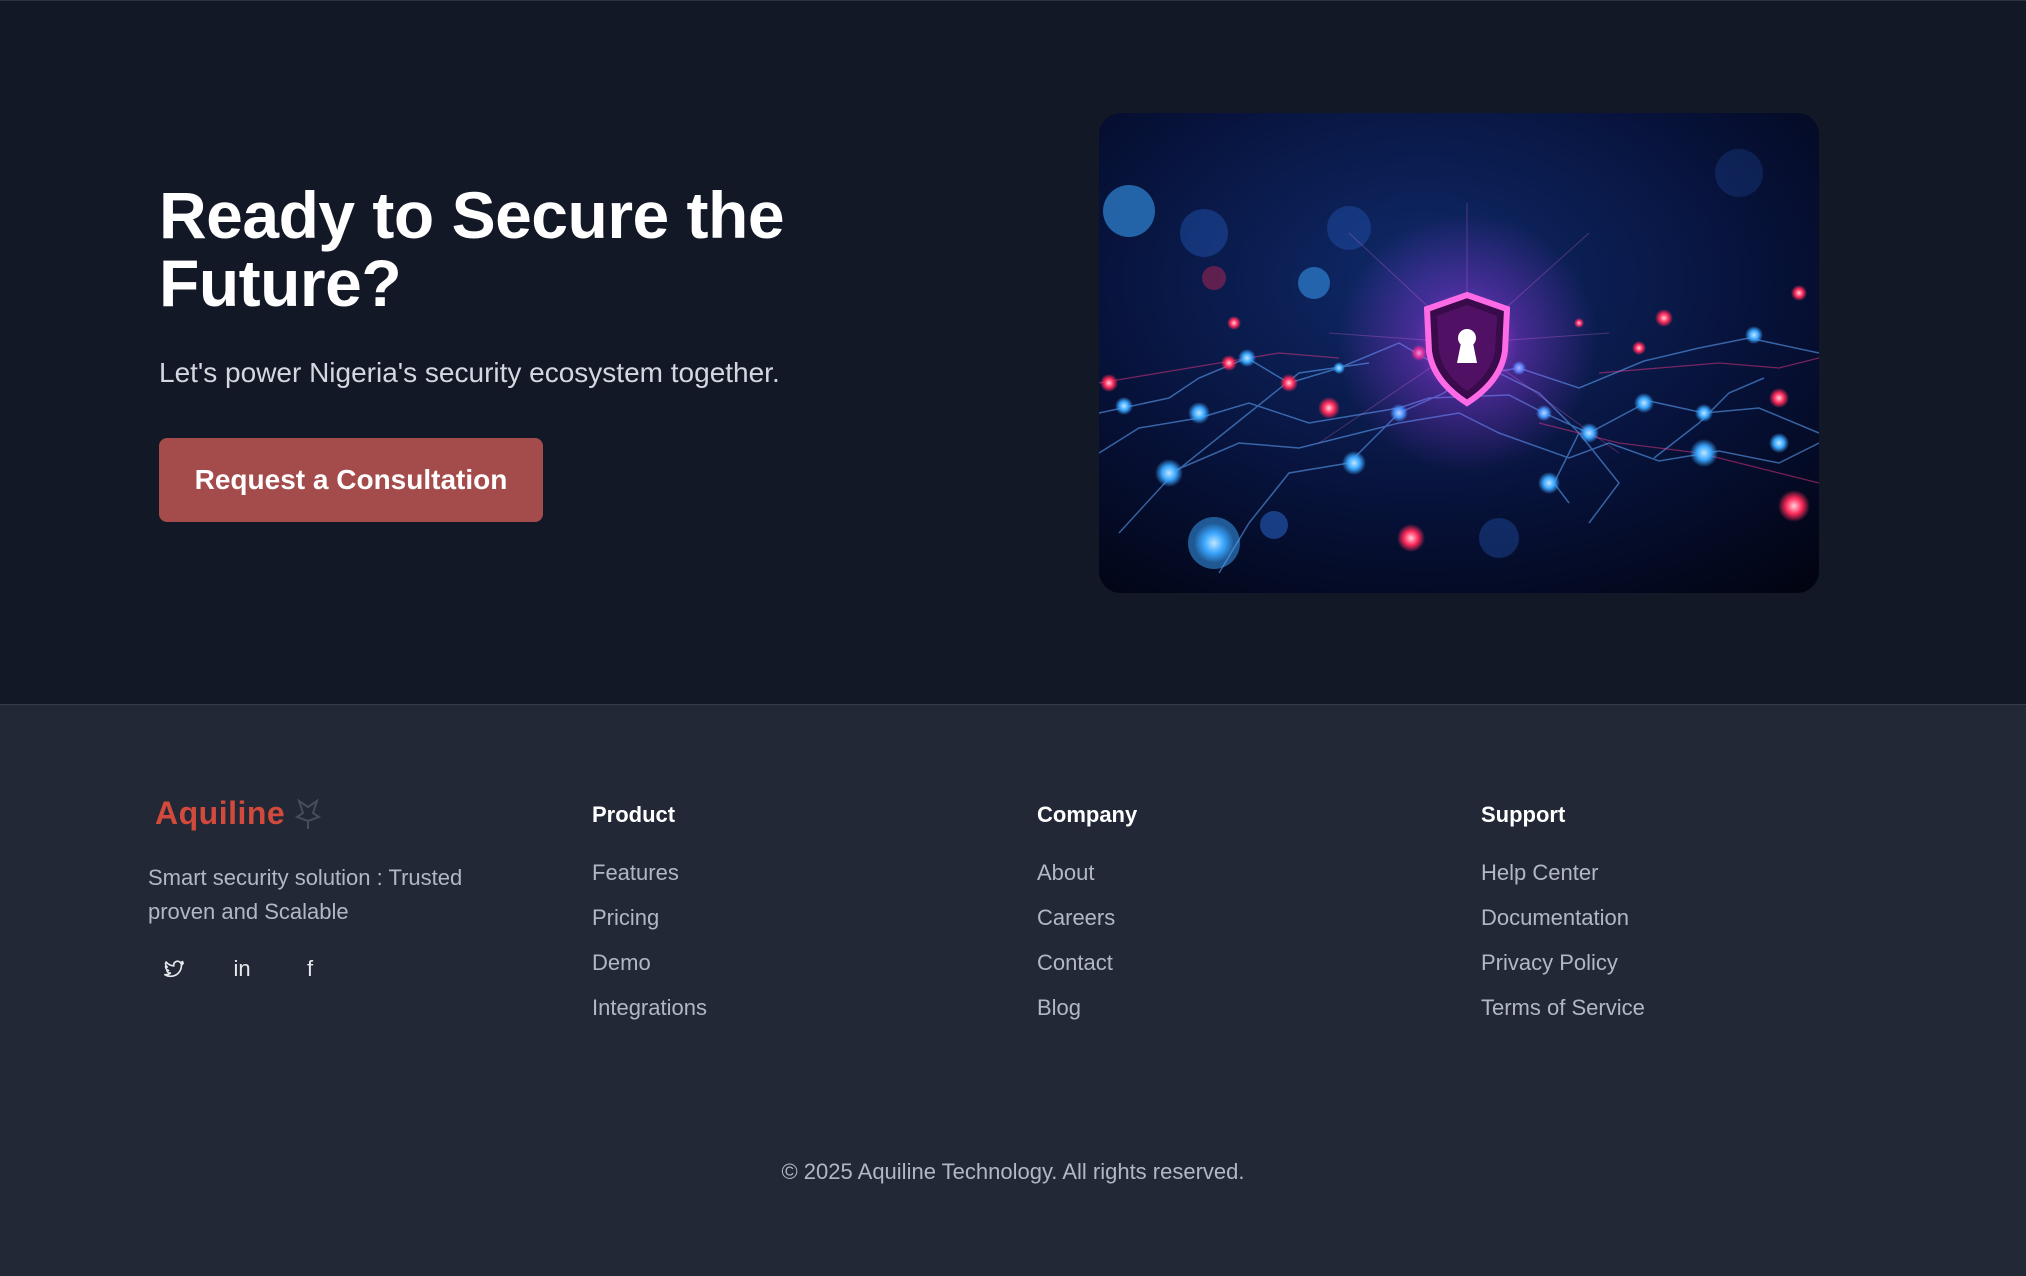 Image resolution: width=2026 pixels, height=1276 pixels. What do you see at coordinates (220, 813) in the screenshot?
I see `brand-name: Aquiline` at bounding box center [220, 813].